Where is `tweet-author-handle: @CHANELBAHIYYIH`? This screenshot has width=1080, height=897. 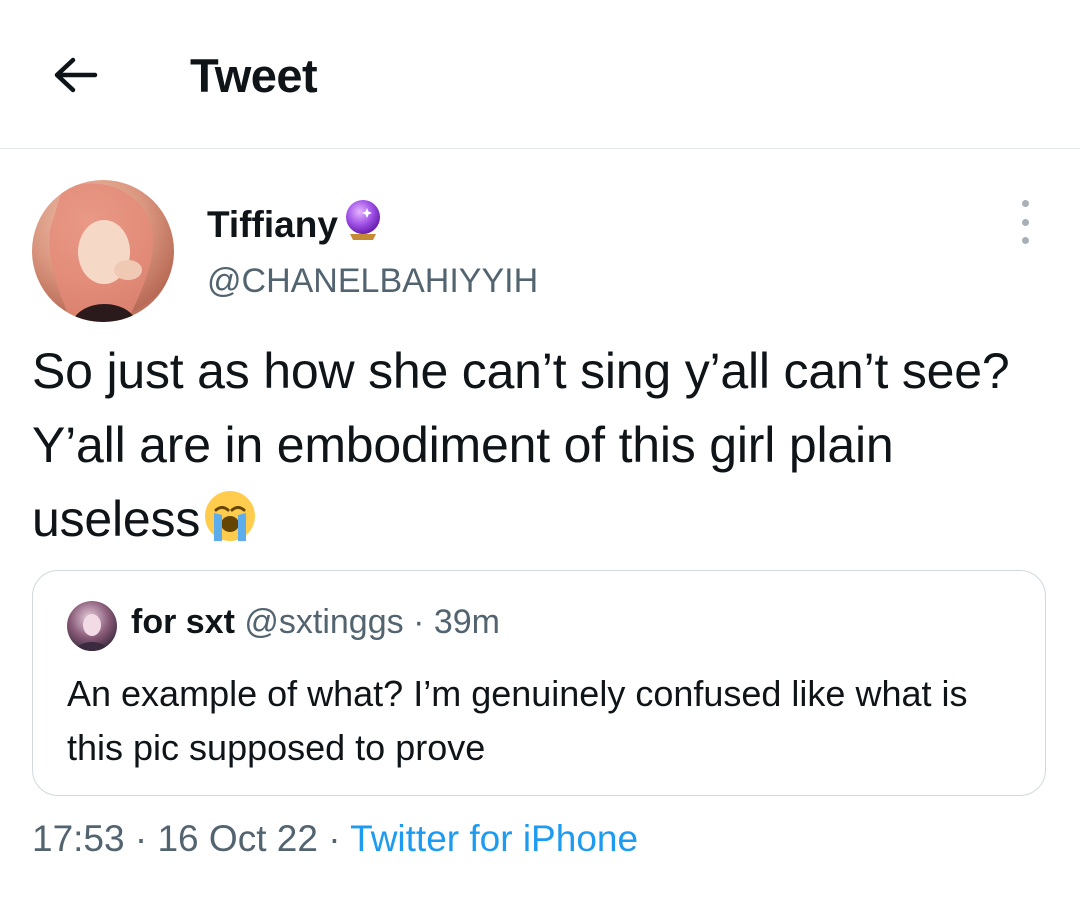 tweet-author-handle: @CHANELBAHIYYIH is located at coordinates (372, 281).